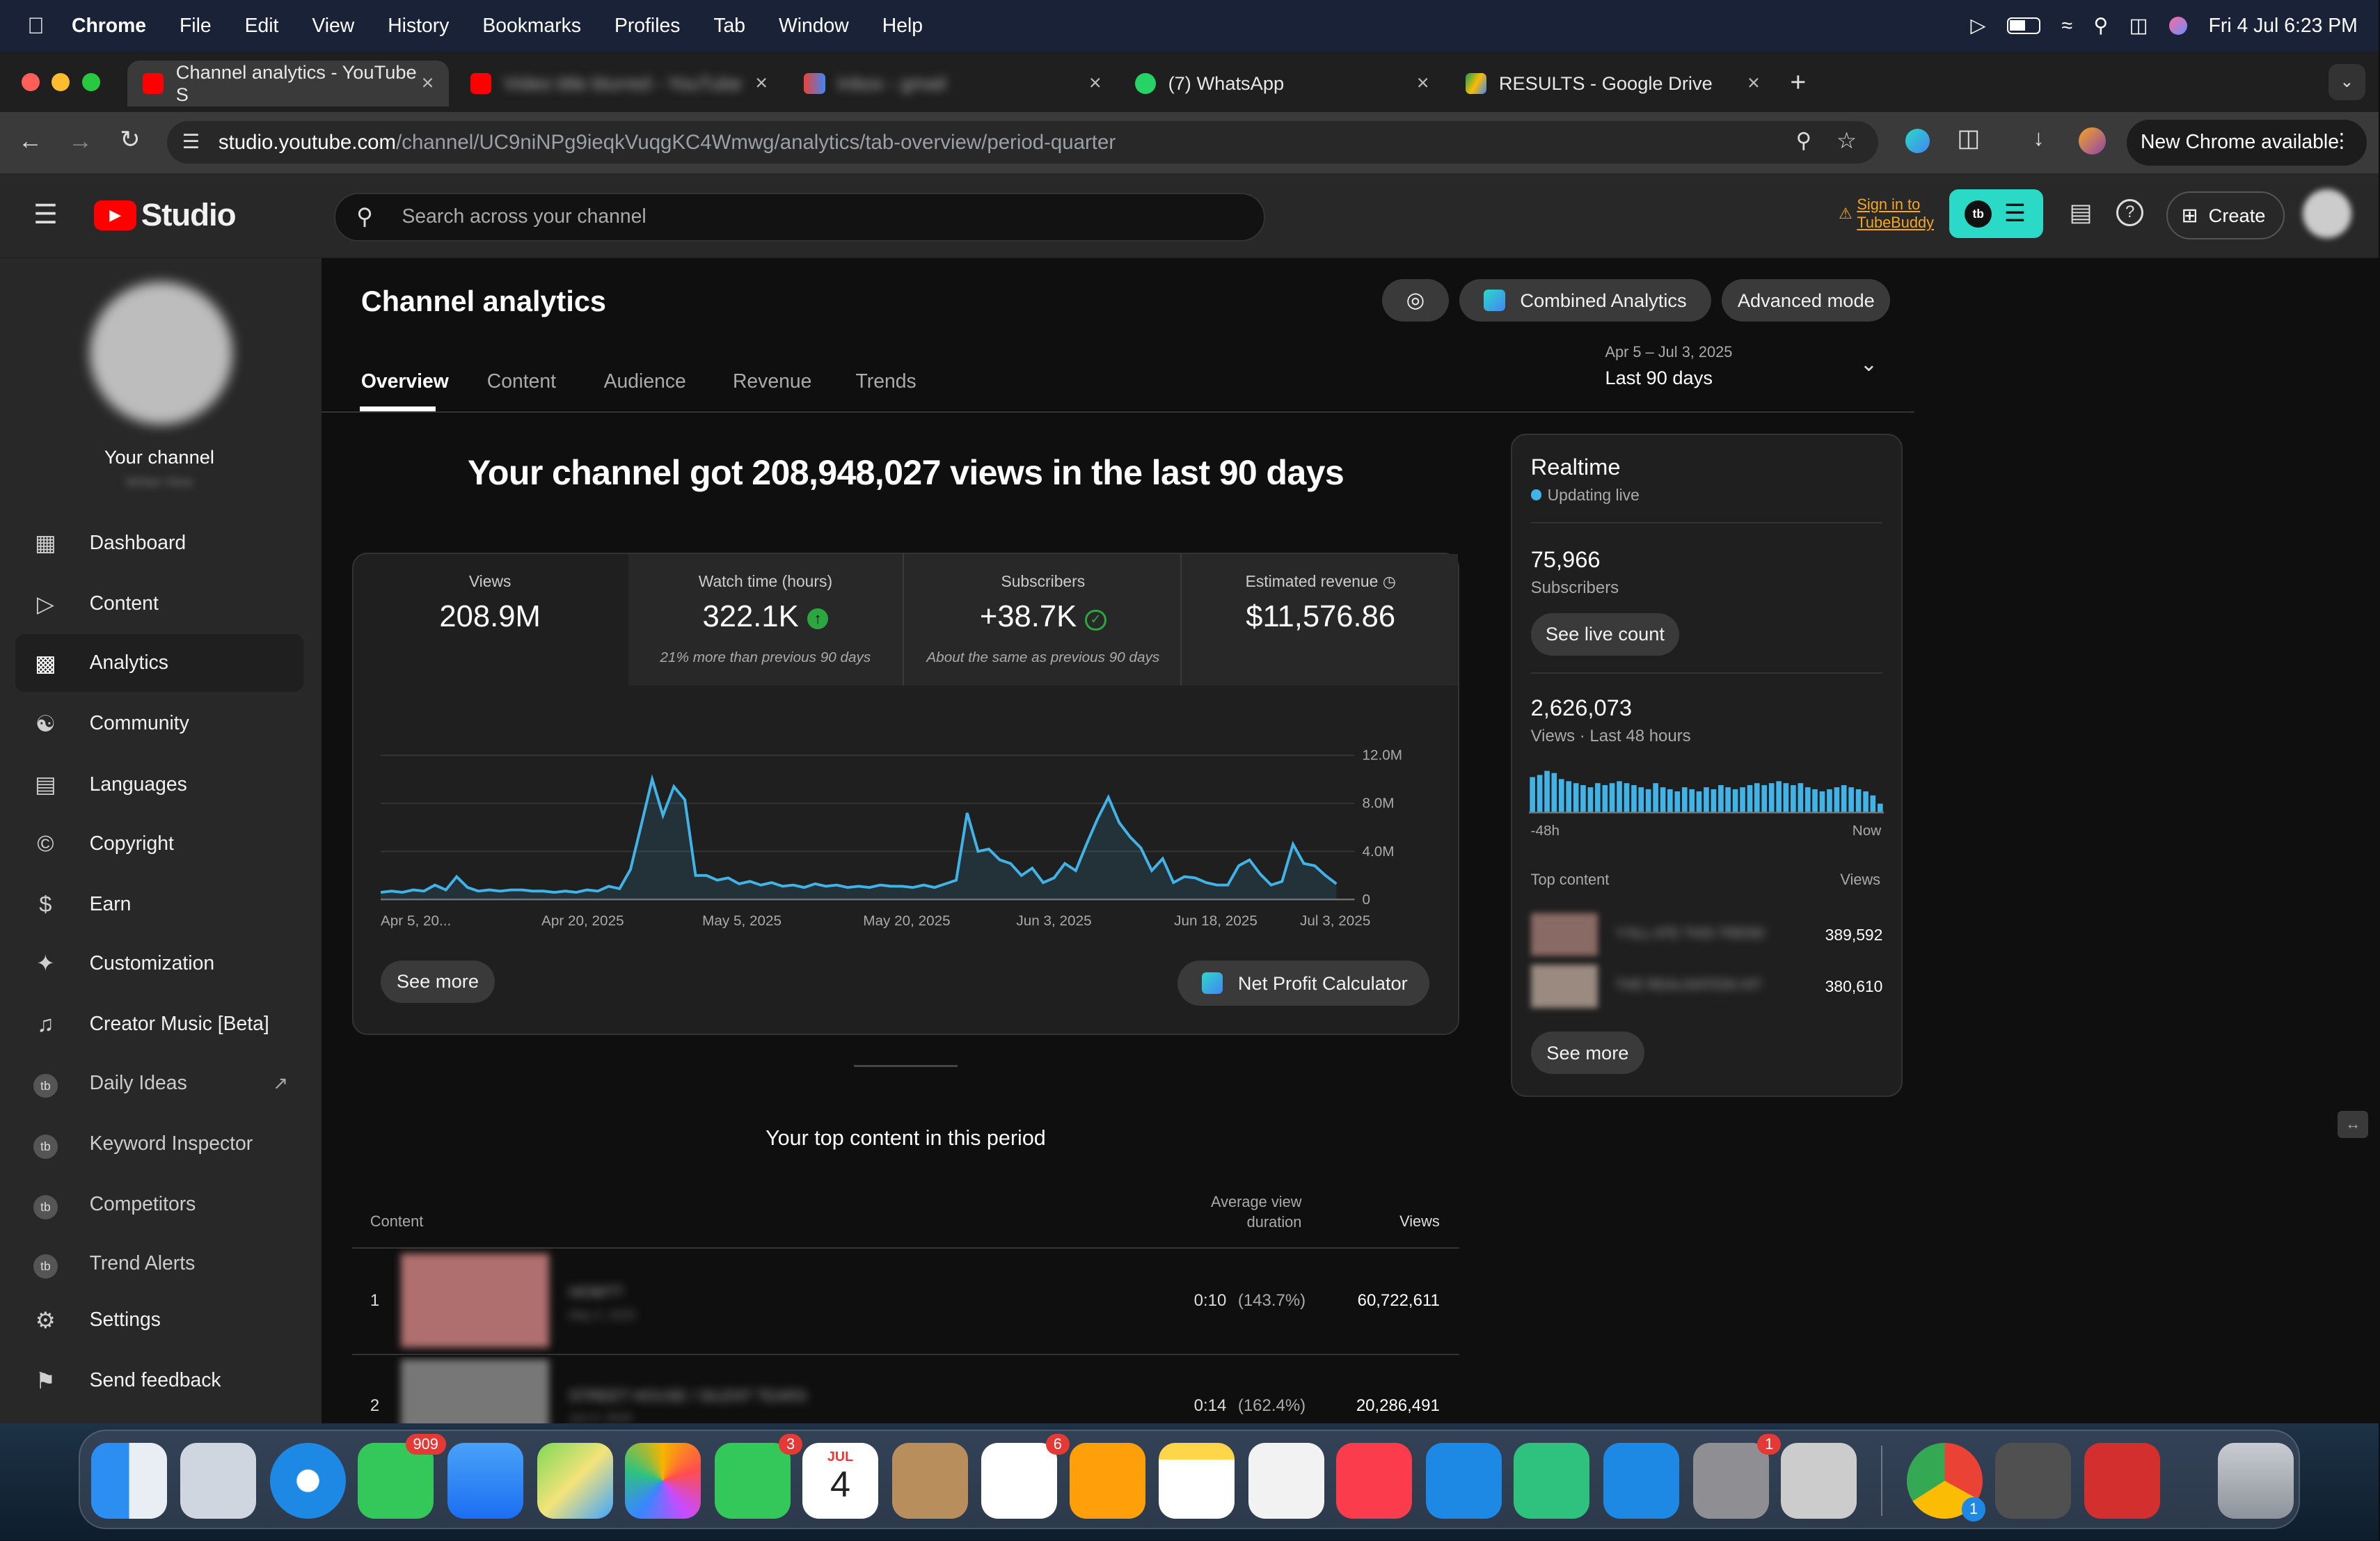 The height and width of the screenshot is (1541, 2380). What do you see at coordinates (840, 1480) in the screenshot?
I see `calendar-icon: JUL 4` at bounding box center [840, 1480].